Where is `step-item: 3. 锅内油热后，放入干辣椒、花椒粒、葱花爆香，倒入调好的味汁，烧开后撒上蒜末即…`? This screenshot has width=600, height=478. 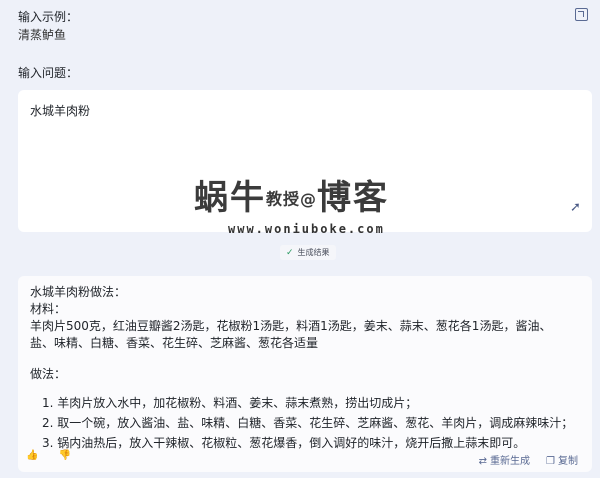 step-item: 3. 锅内油热后，放入干辣椒、花椒粒、葱花爆香，倒入调好的味汁，烧开后撒上蒜末即… is located at coordinates (284, 443).